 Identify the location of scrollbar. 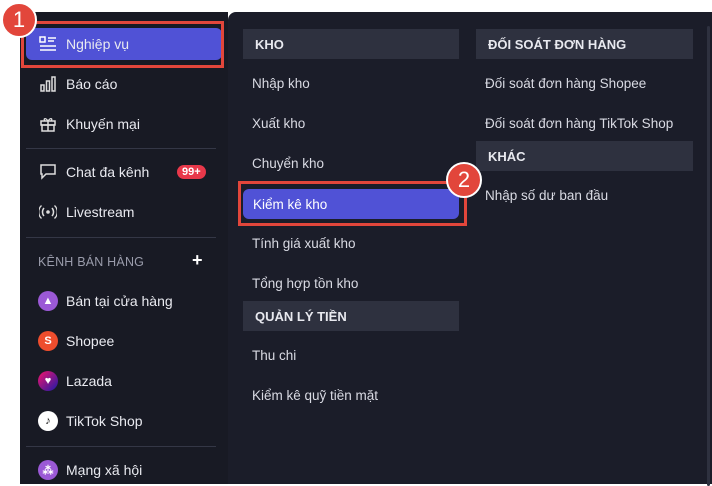
(708, 256).